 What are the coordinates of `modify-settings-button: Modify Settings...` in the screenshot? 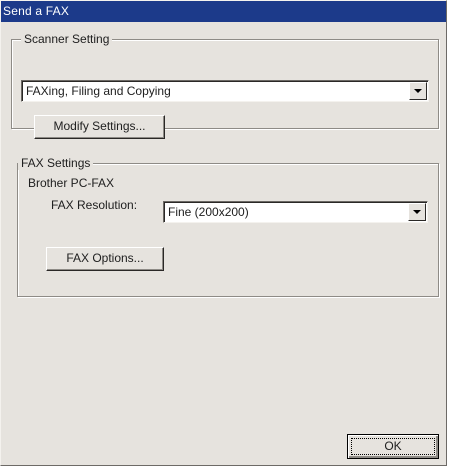 It's located at (99, 127).